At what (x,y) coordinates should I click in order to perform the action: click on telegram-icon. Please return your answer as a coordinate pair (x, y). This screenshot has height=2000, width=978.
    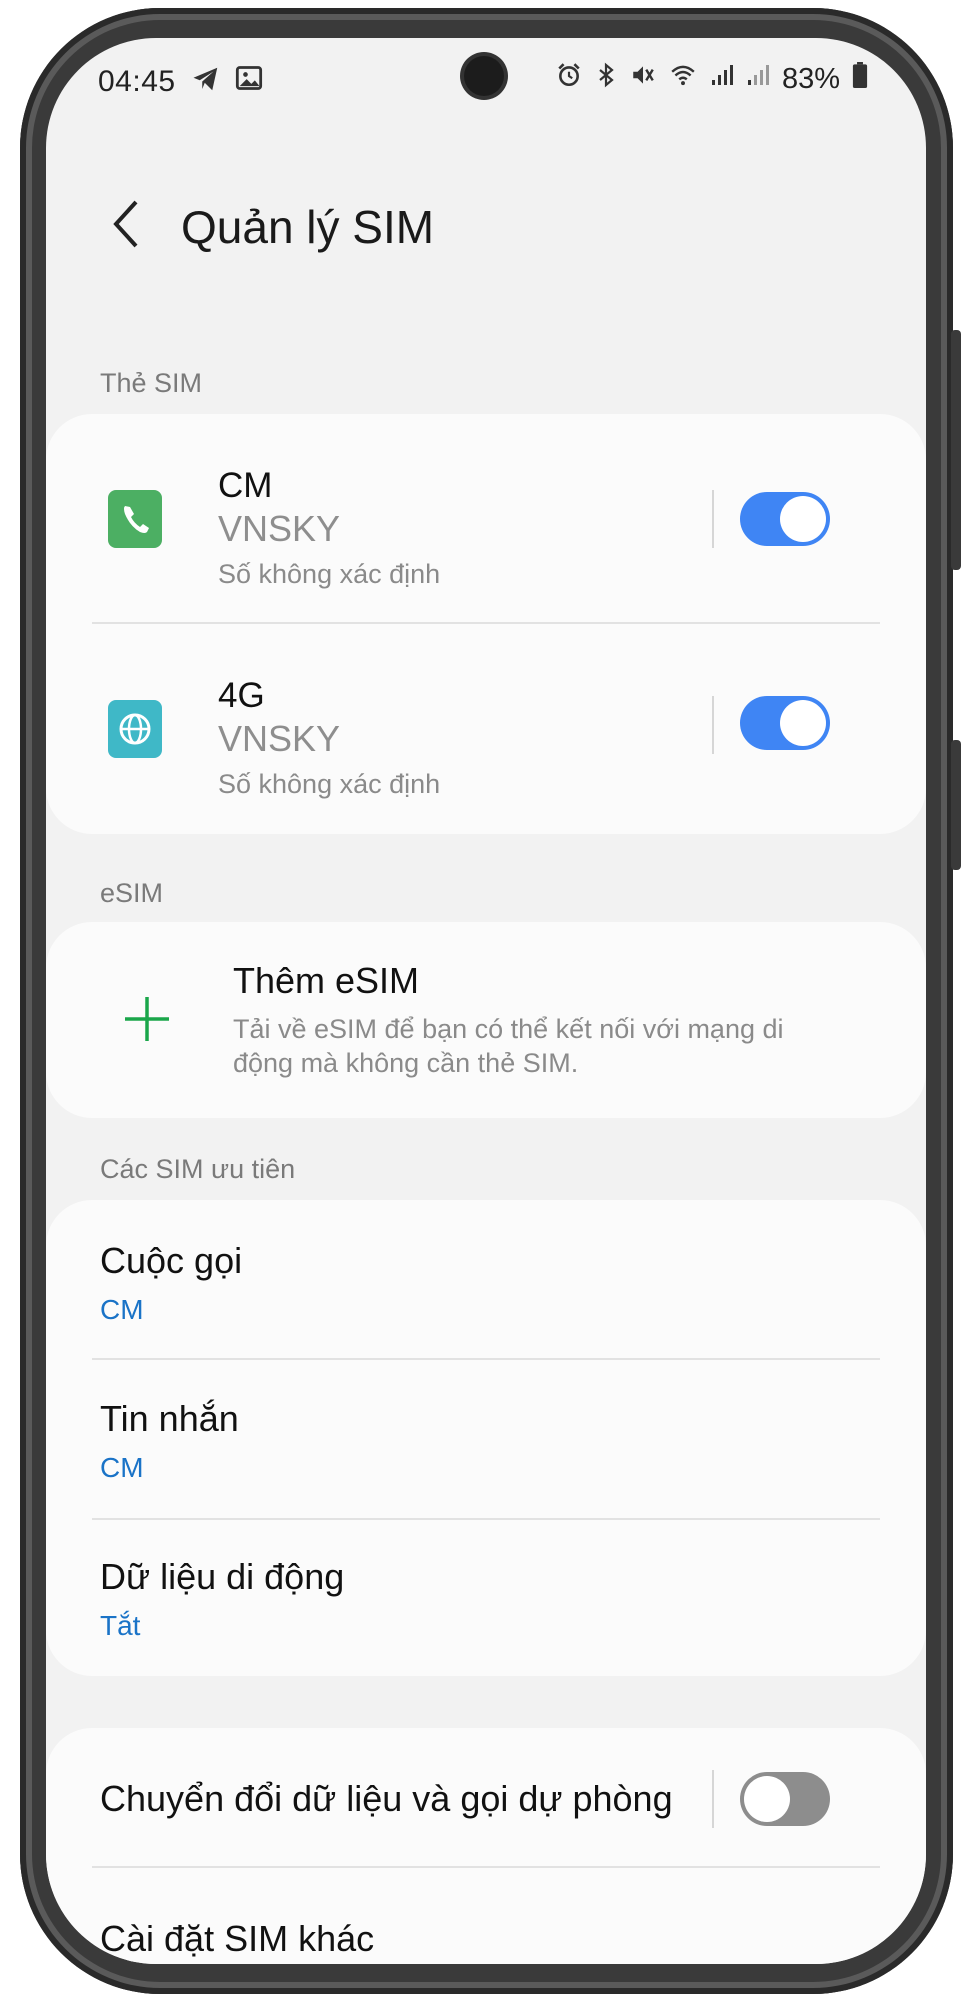
    Looking at the image, I should click on (206, 83).